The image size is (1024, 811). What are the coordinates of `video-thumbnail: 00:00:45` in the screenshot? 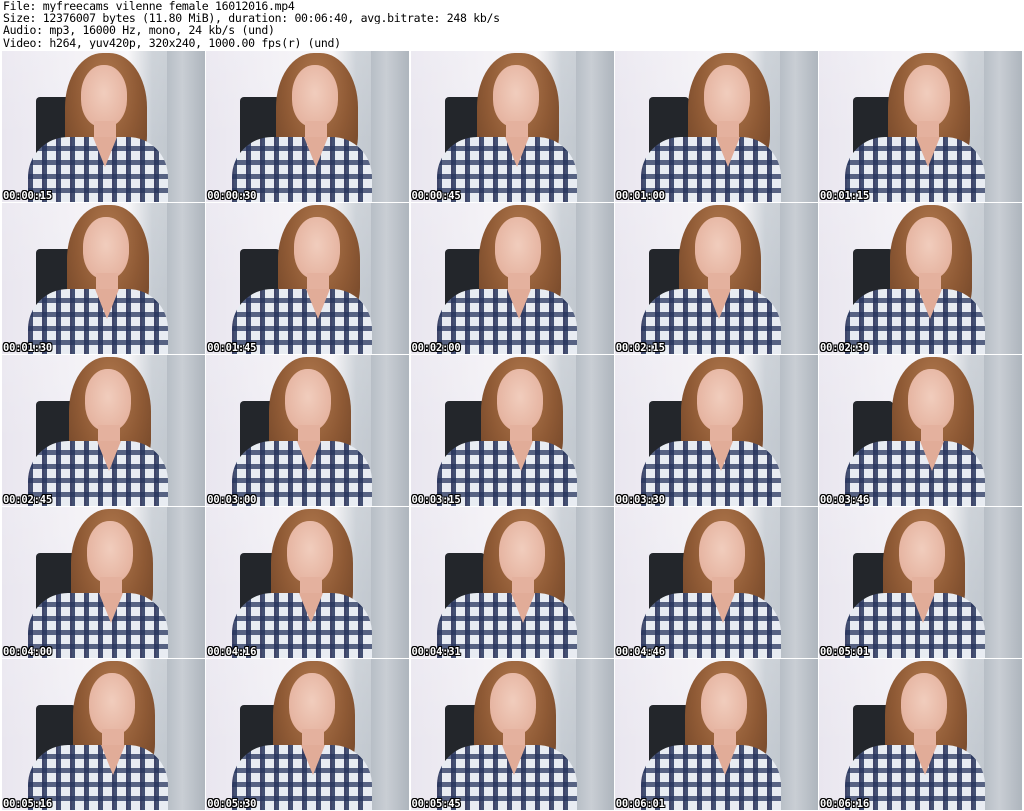 It's located at (512, 126).